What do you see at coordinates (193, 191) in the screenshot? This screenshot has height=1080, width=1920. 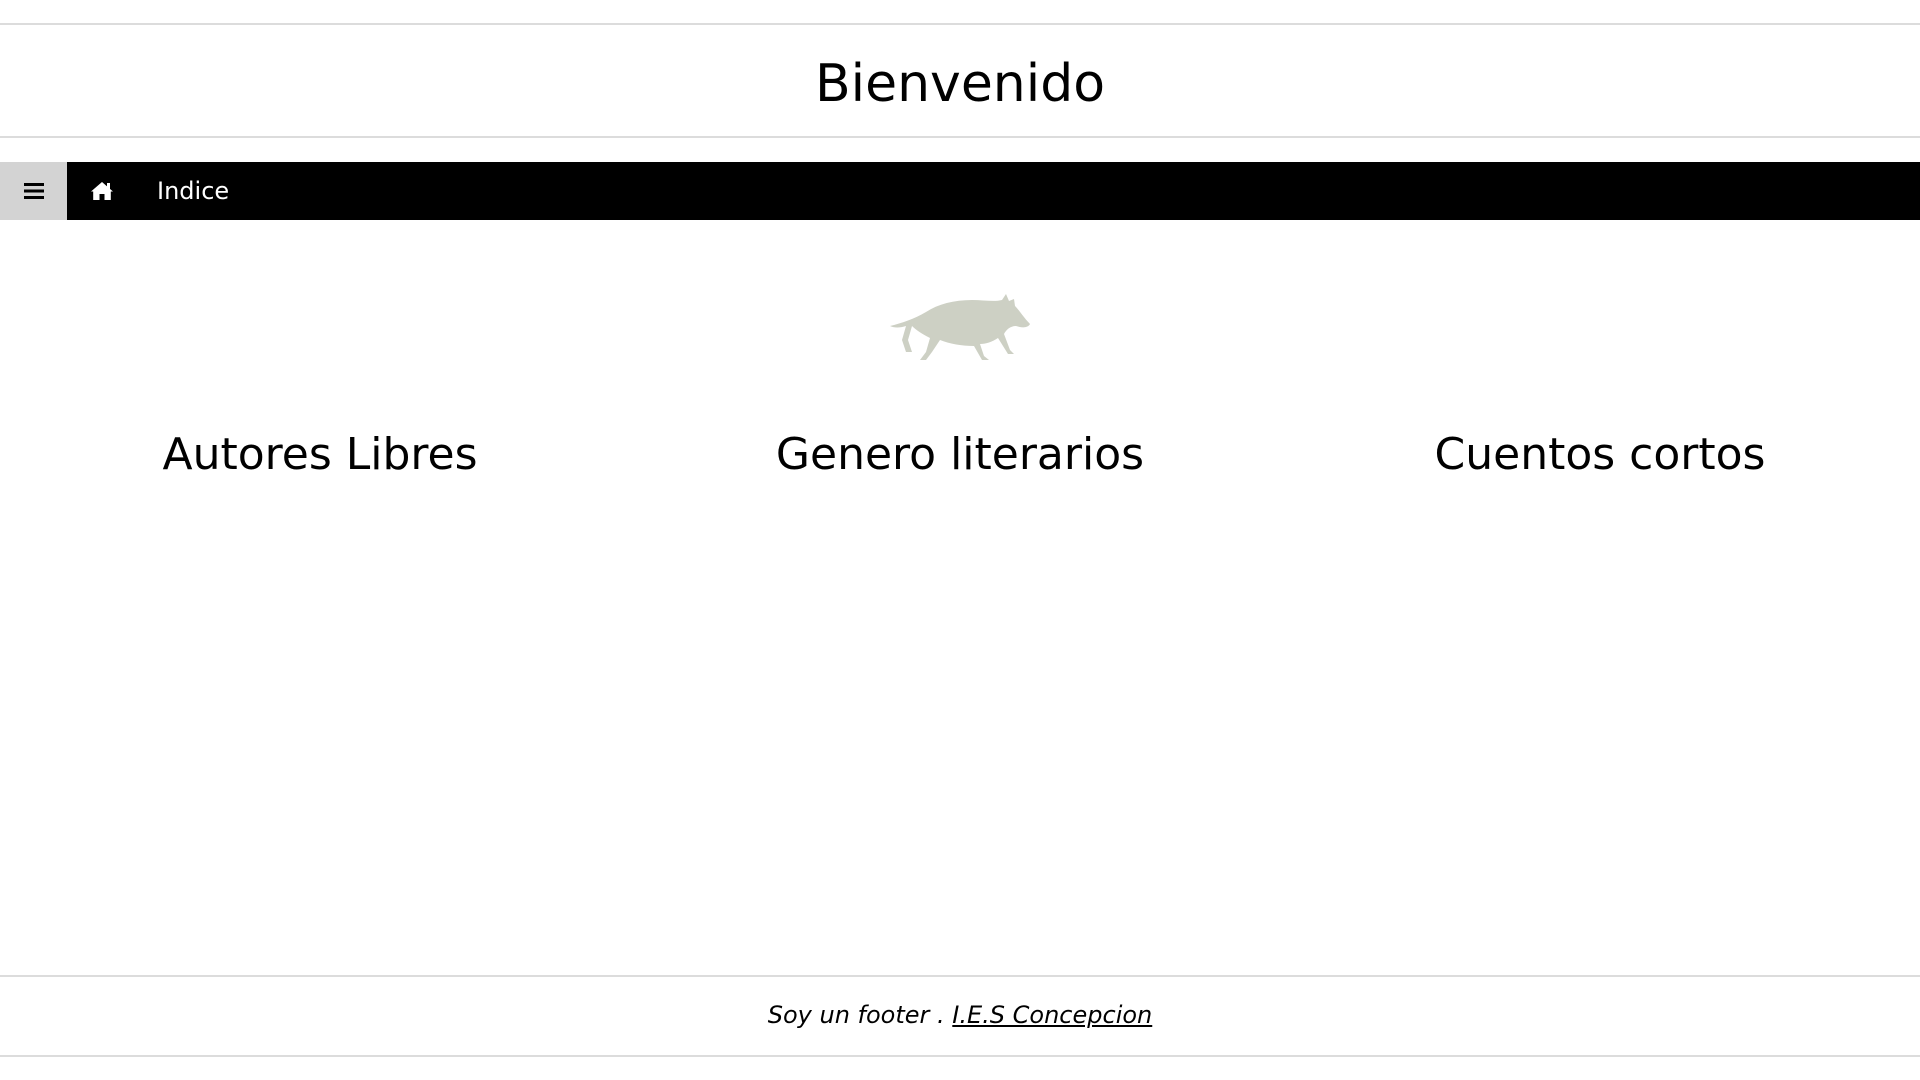 I see `nav-link-indice: Indice` at bounding box center [193, 191].